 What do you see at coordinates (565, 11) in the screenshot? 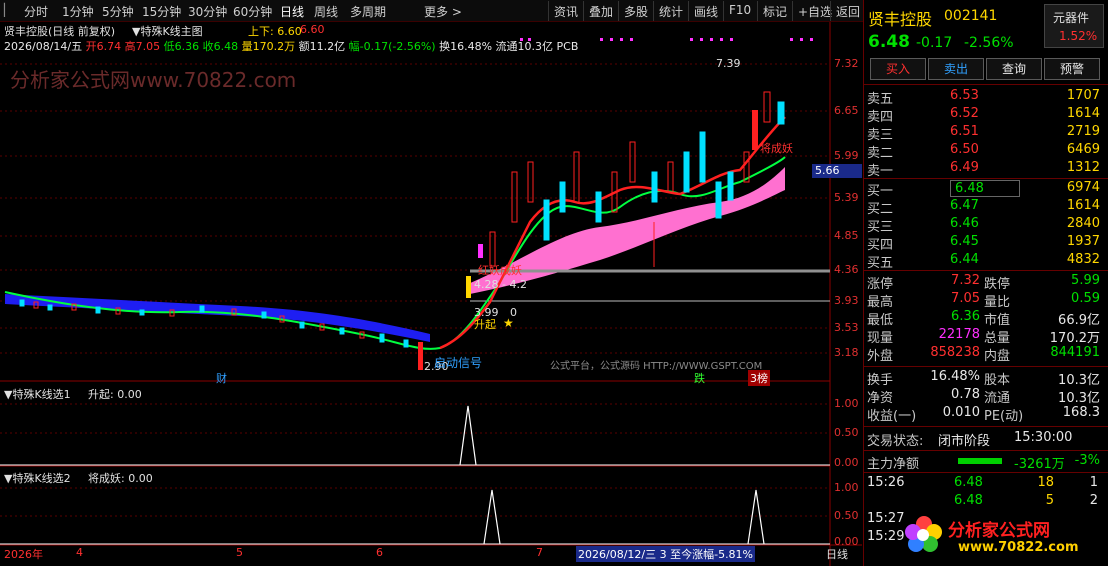
I see `toolbar-news-button: 资讯` at bounding box center [565, 11].